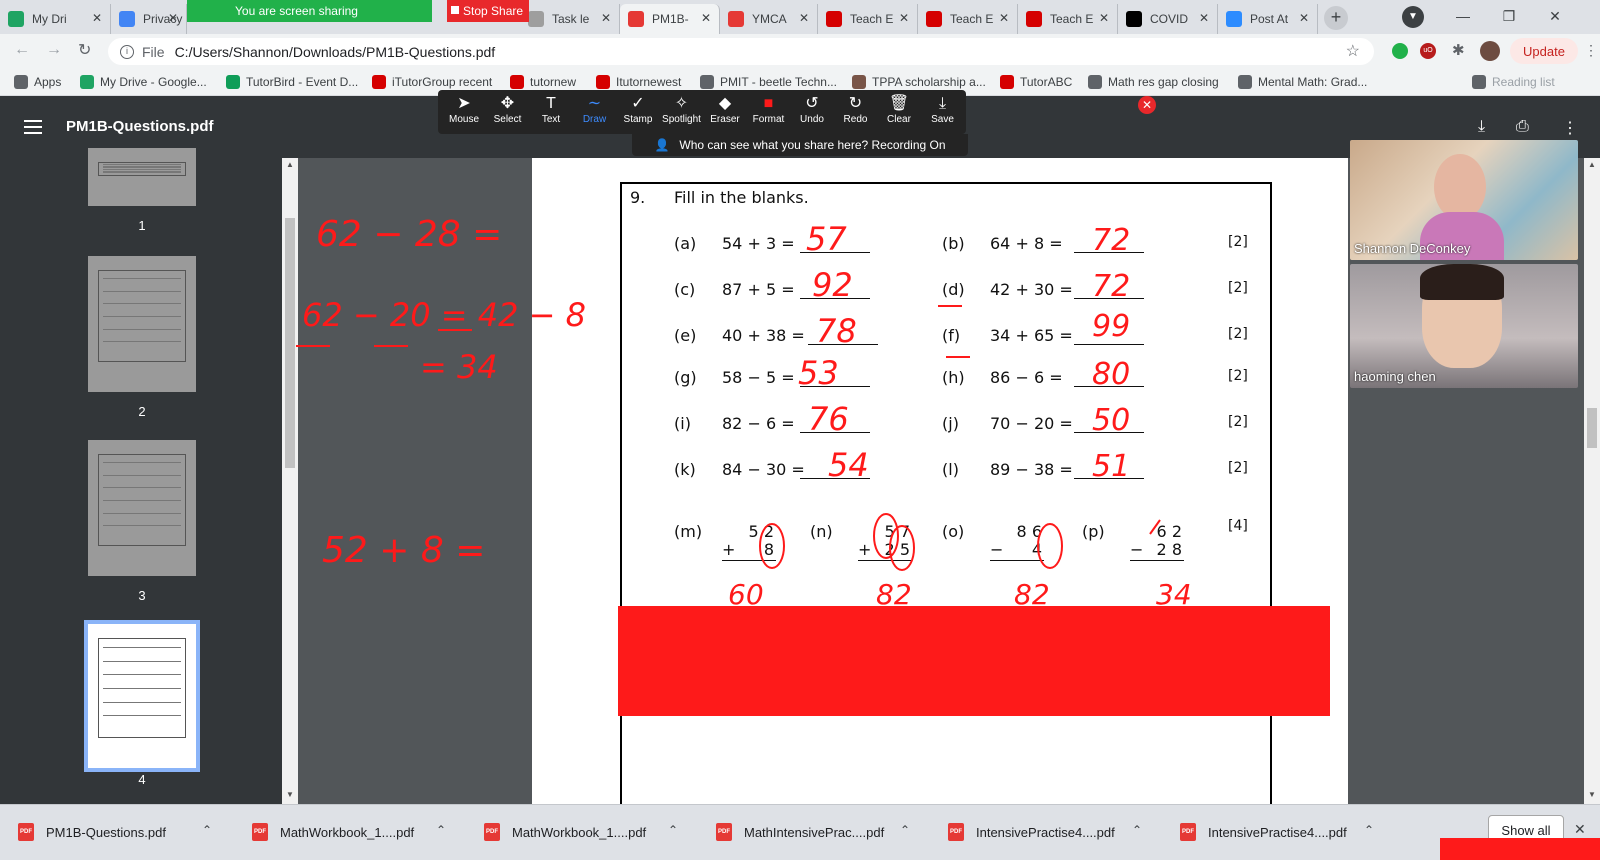 The image size is (1600, 860). What do you see at coordinates (1464, 326) in the screenshot?
I see `participant-video: haoming chen` at bounding box center [1464, 326].